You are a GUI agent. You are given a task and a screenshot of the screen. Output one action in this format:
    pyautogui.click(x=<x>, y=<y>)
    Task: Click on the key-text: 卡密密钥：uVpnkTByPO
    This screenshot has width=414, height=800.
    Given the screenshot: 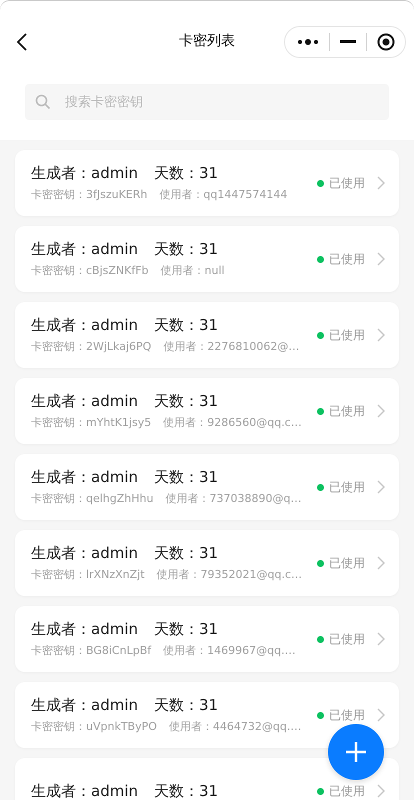 What is the action you would take?
    pyautogui.click(x=94, y=726)
    